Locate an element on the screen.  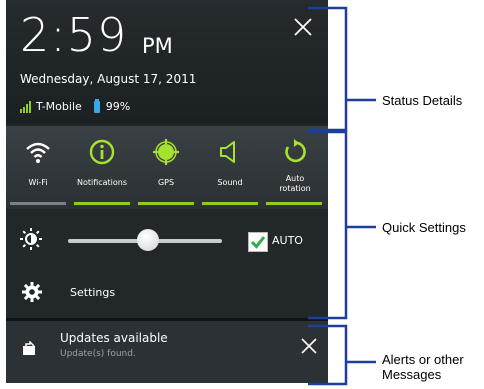
quick-settings-annotation: Quick Settings is located at coordinates (424, 227).